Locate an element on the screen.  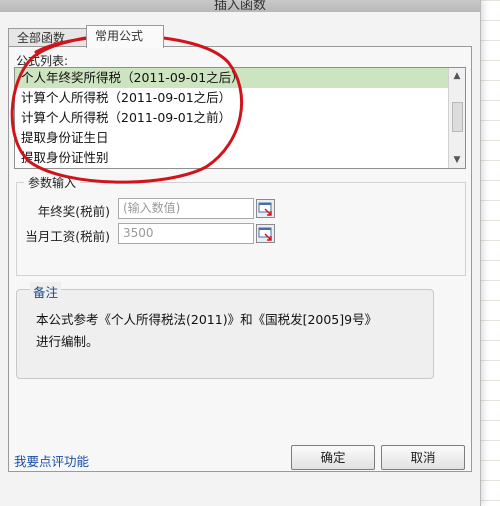
param-label-bonus: 年终奖(税前) is located at coordinates (73, 211).